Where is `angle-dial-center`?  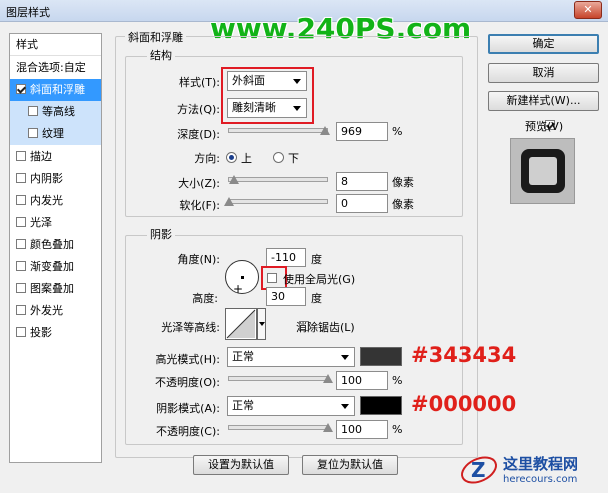 angle-dial-center is located at coordinates (242, 277).